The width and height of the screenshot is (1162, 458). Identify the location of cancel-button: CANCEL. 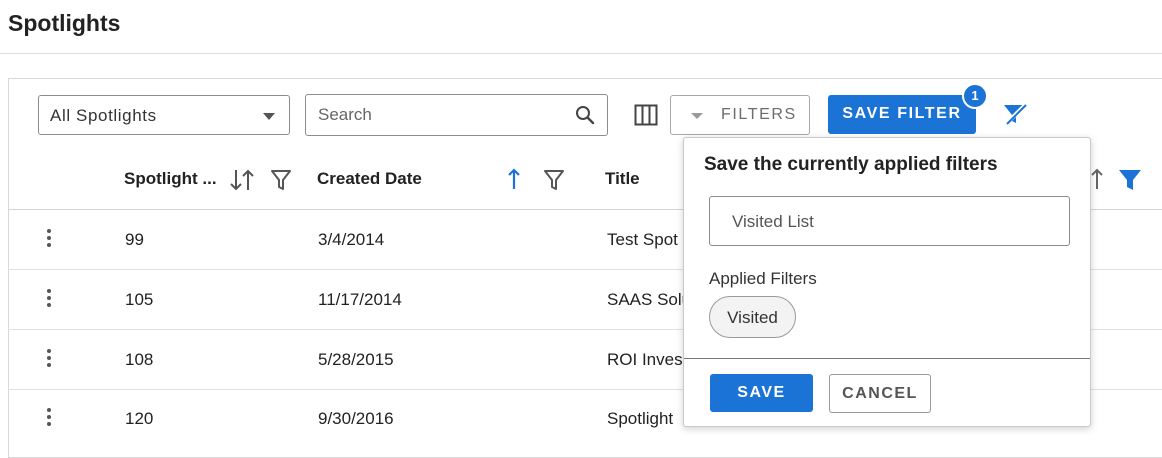
(880, 393).